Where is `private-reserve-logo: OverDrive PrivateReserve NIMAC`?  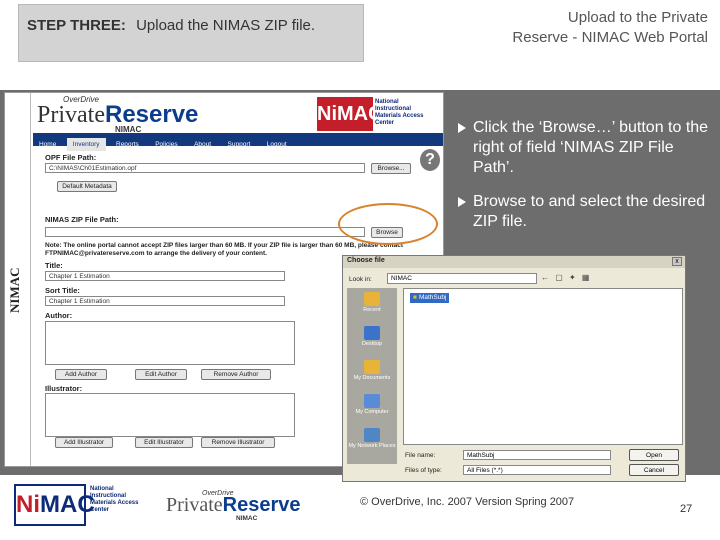
private-reserve-logo: OverDrive PrivateReserve NIMAC is located at coordinates (132, 115).